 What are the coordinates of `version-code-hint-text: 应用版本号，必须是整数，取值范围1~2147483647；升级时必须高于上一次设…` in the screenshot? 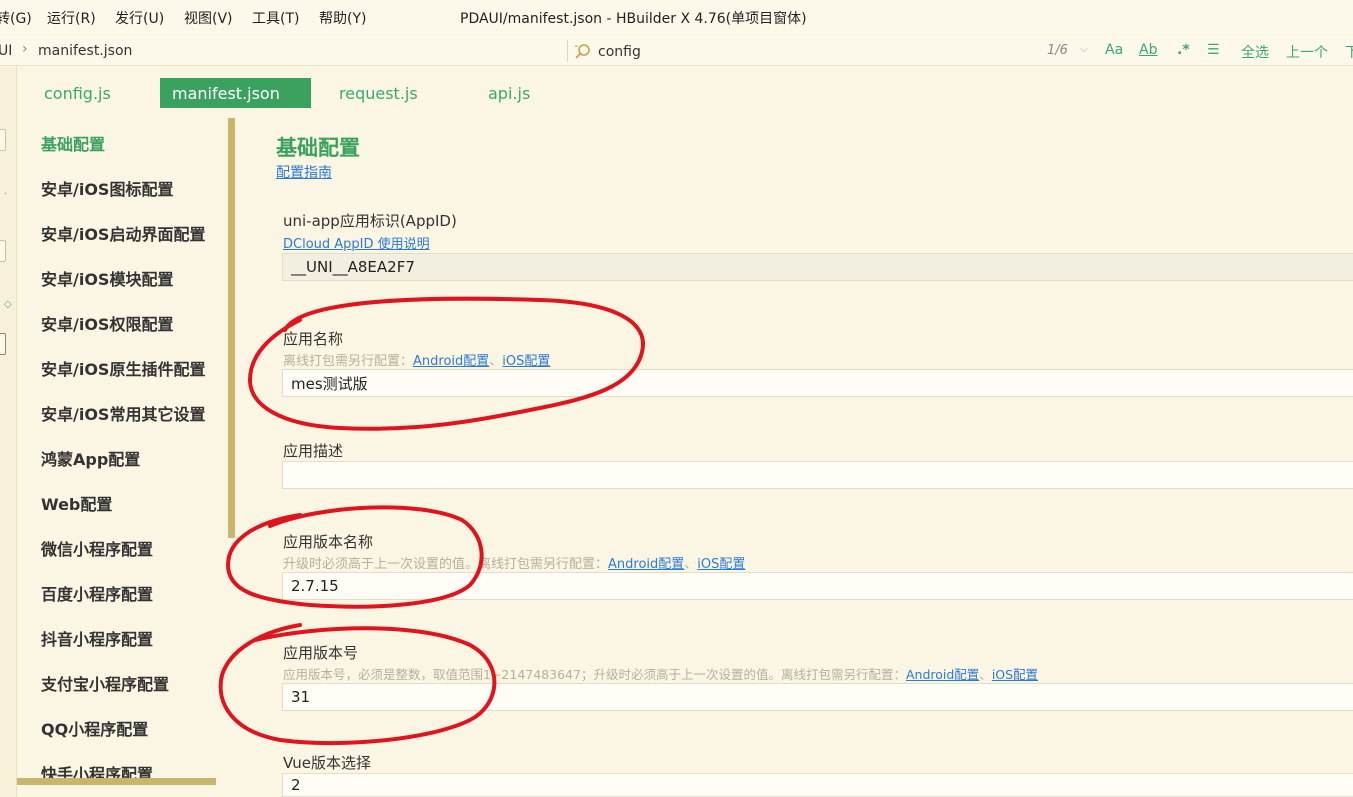 It's located at (594, 674).